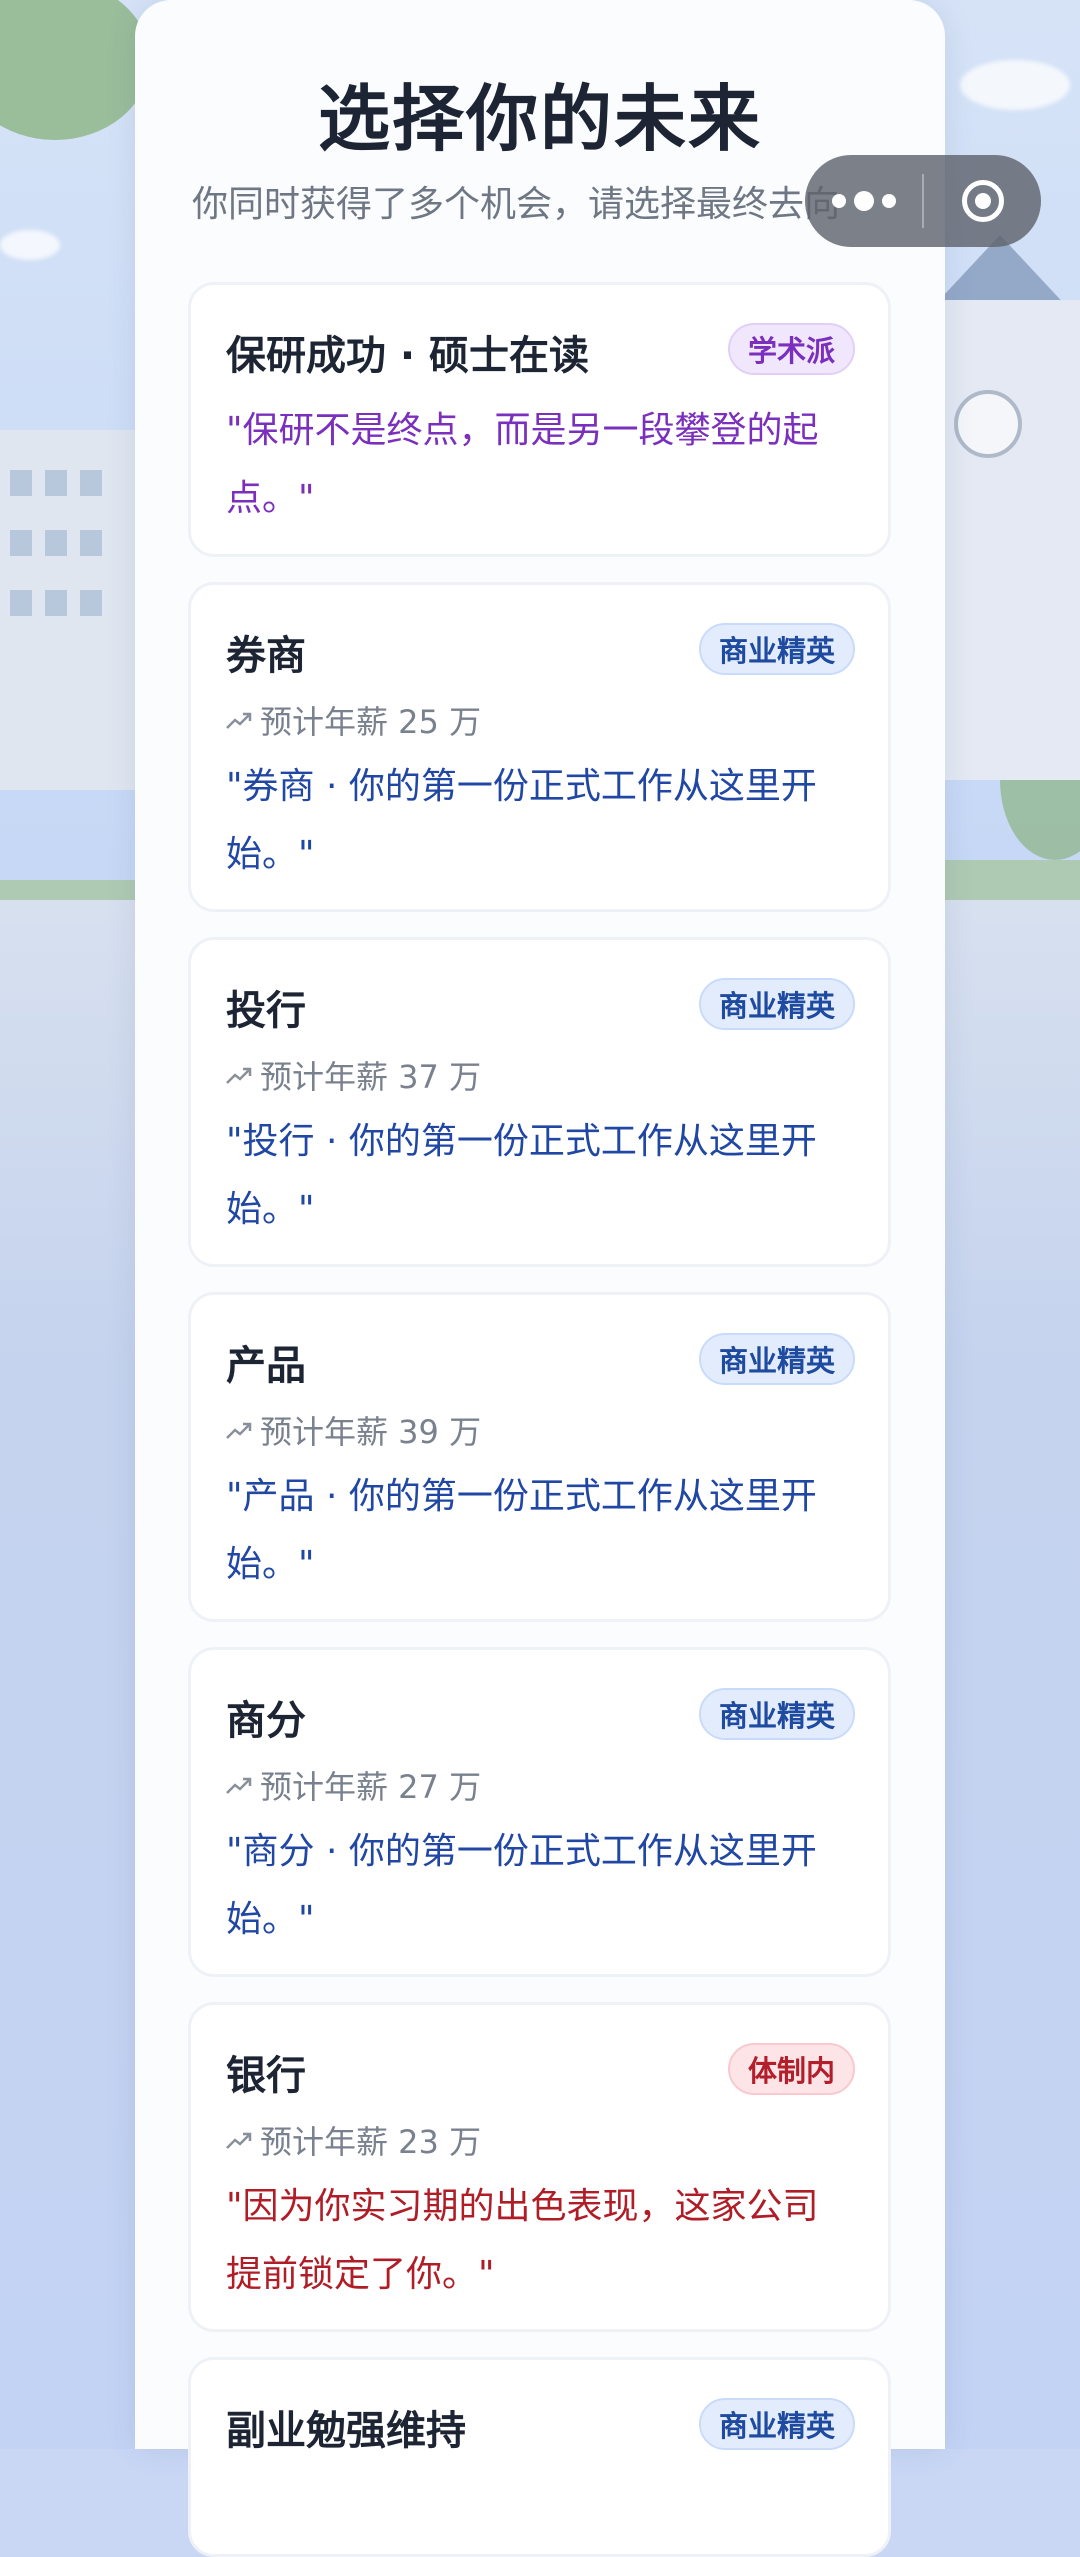 This screenshot has height=2557, width=1080. I want to click on option-name: 银行, so click(266, 2076).